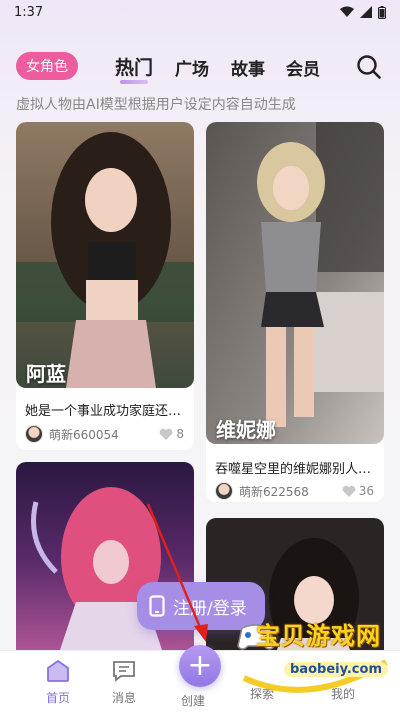 The image size is (400, 712). I want to click on nav-home: 首页, so click(58, 682).